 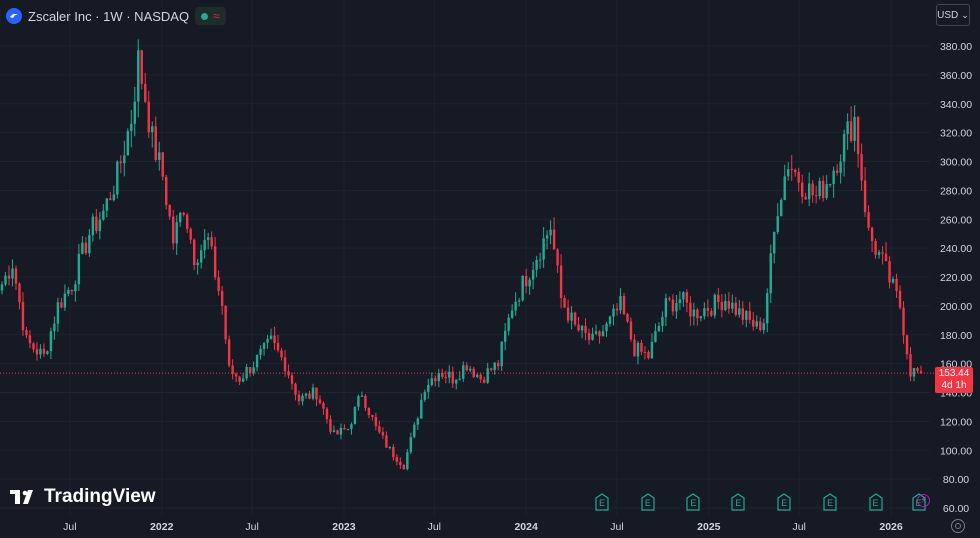 I want to click on last-price-tag: 153.44 4d 1h, so click(x=954, y=380).